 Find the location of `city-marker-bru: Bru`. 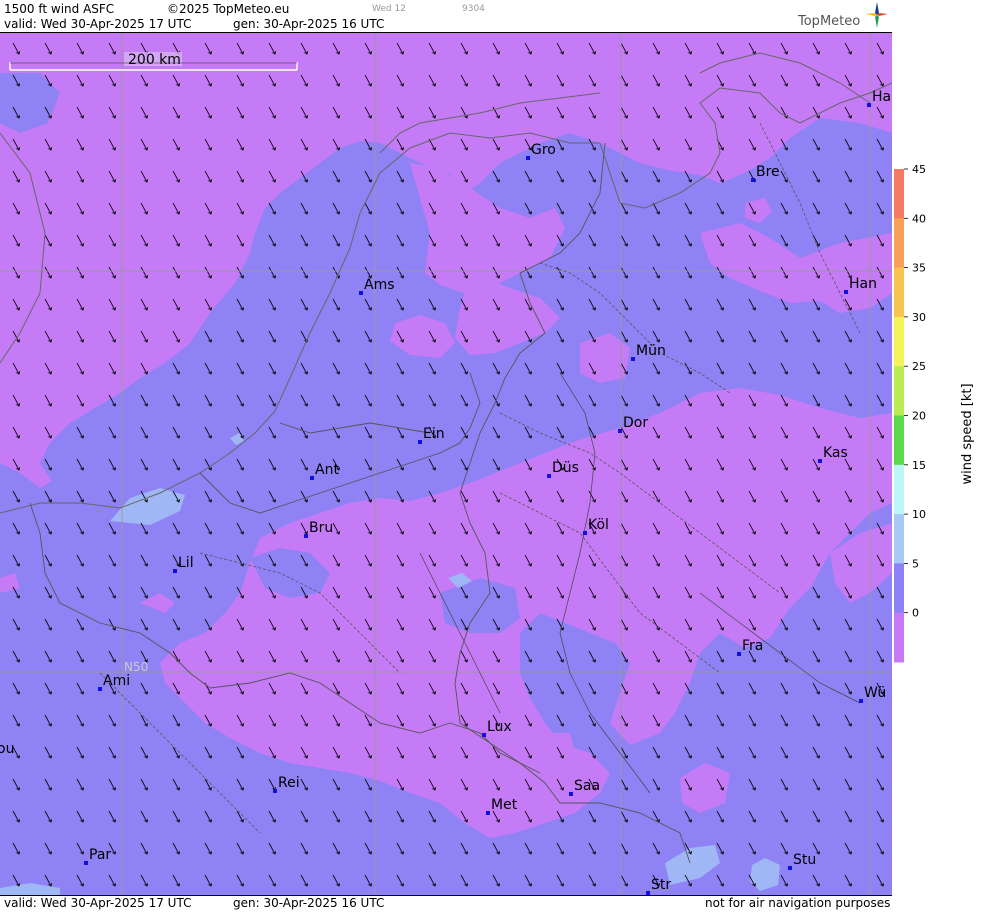

city-marker-bru: Bru is located at coordinates (318, 529).